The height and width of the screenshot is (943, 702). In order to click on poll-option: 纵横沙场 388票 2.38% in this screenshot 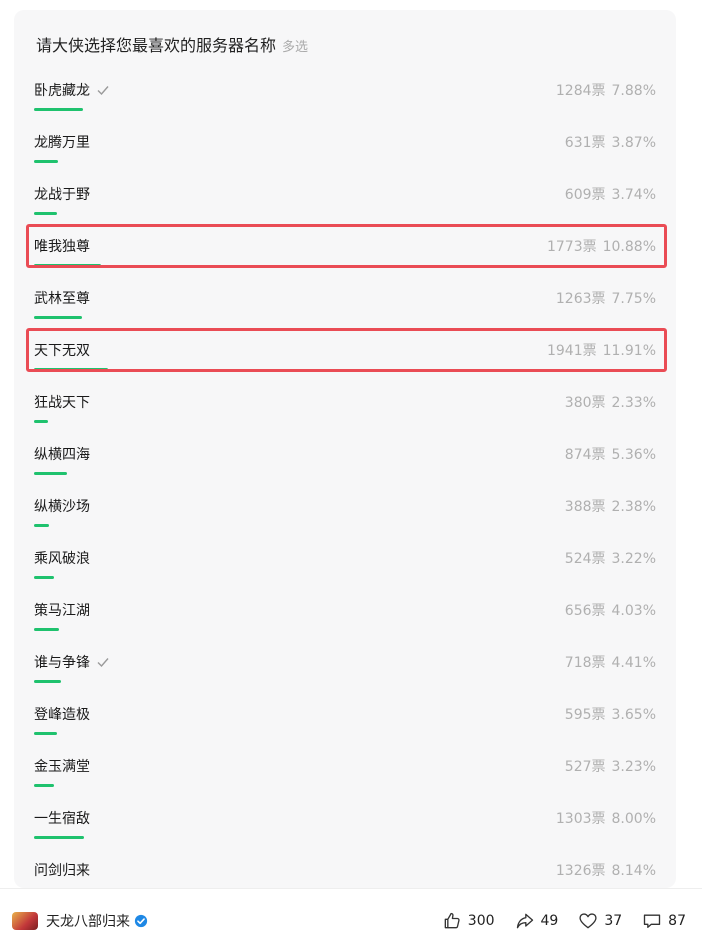, I will do `click(345, 510)`.